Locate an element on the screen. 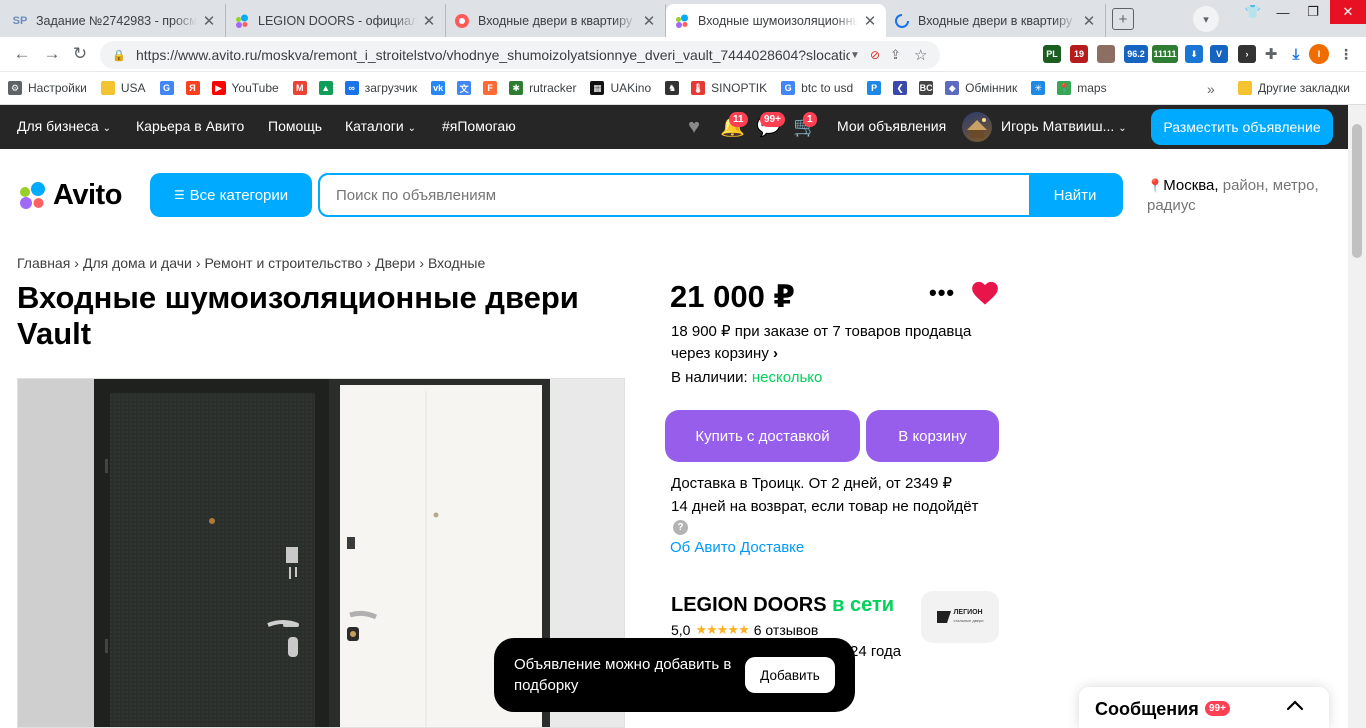 The image size is (1366, 728). breadcrumb-link: Входные is located at coordinates (456, 263).